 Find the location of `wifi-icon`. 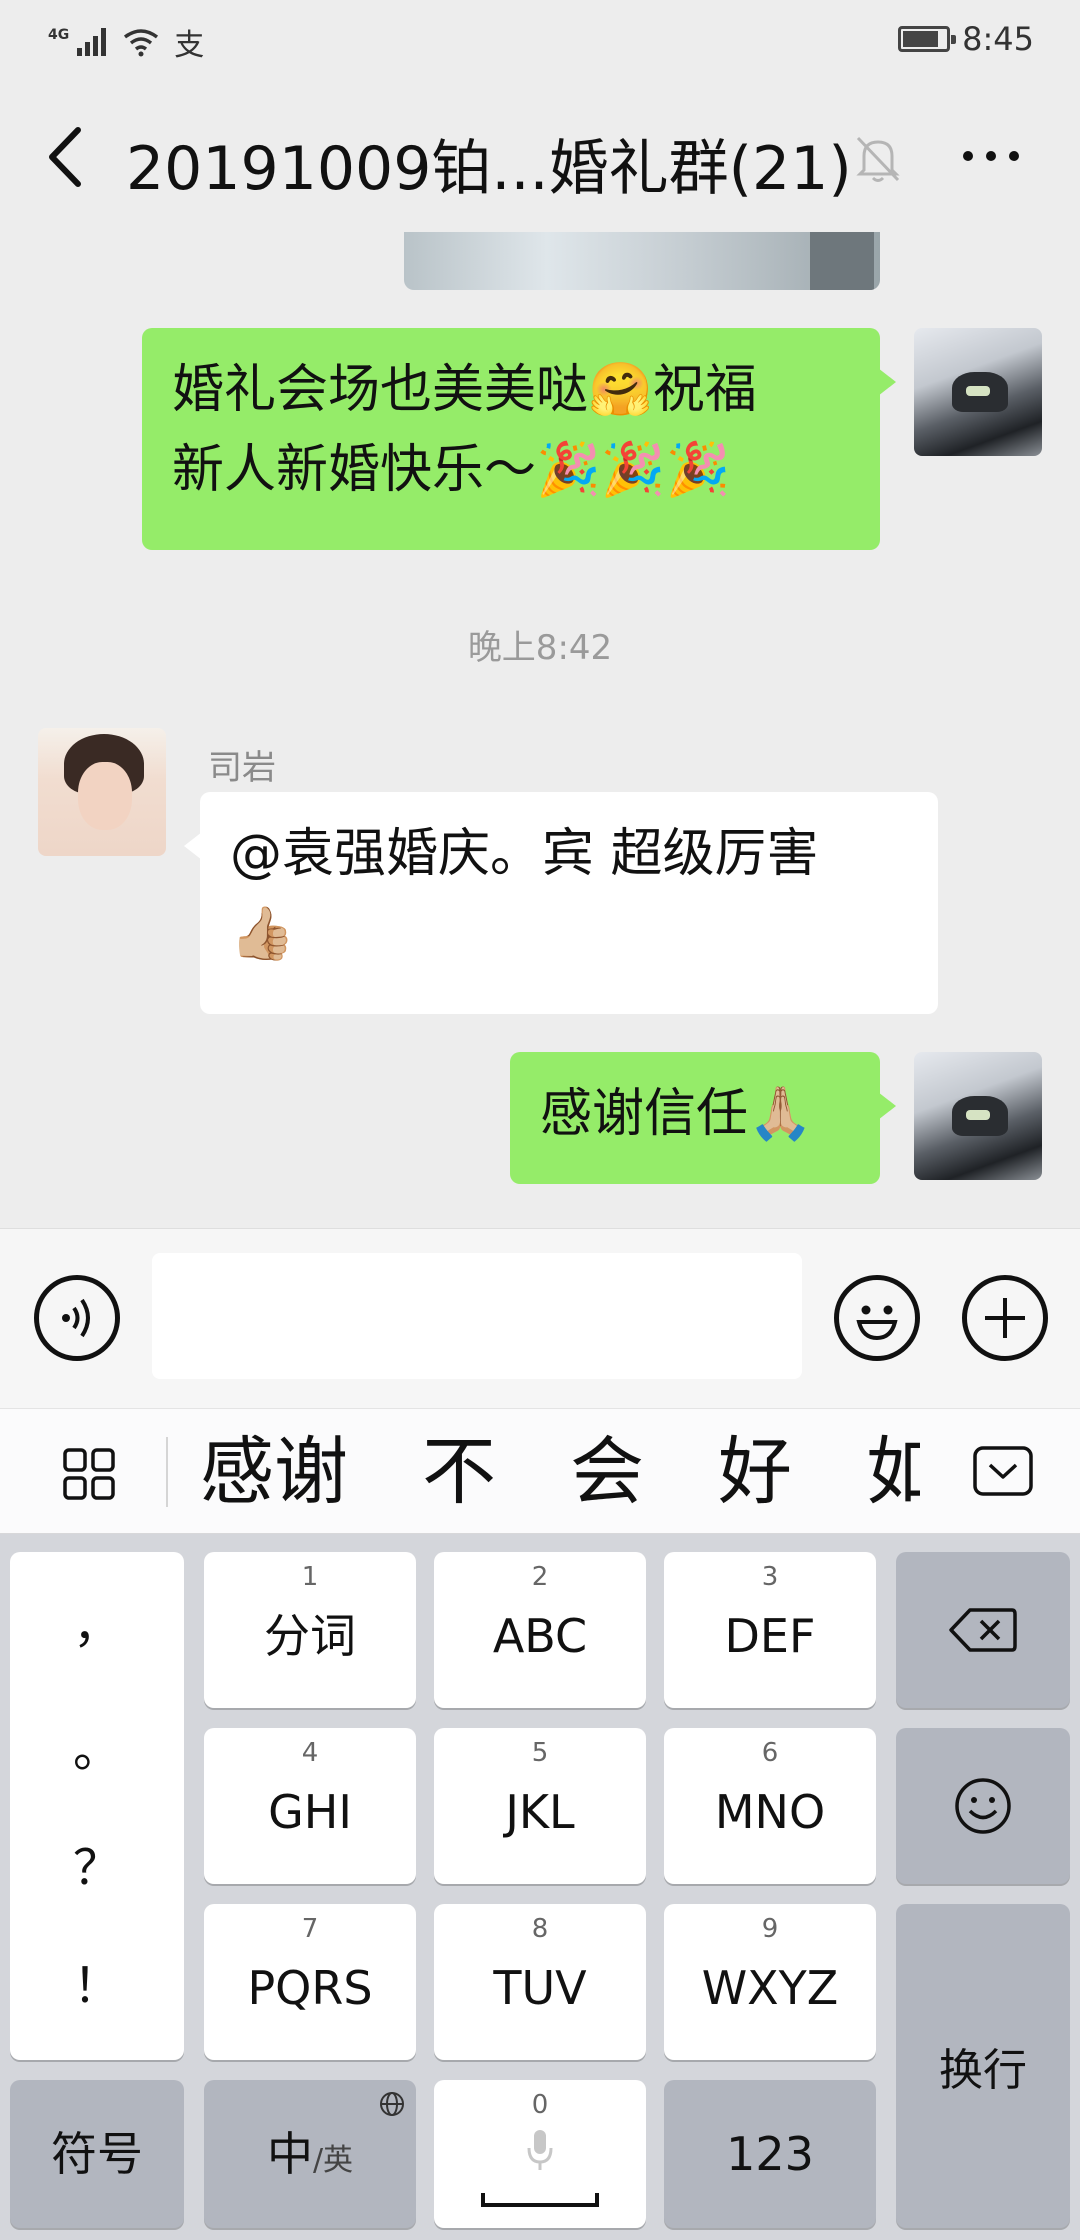

wifi-icon is located at coordinates (141, 43).